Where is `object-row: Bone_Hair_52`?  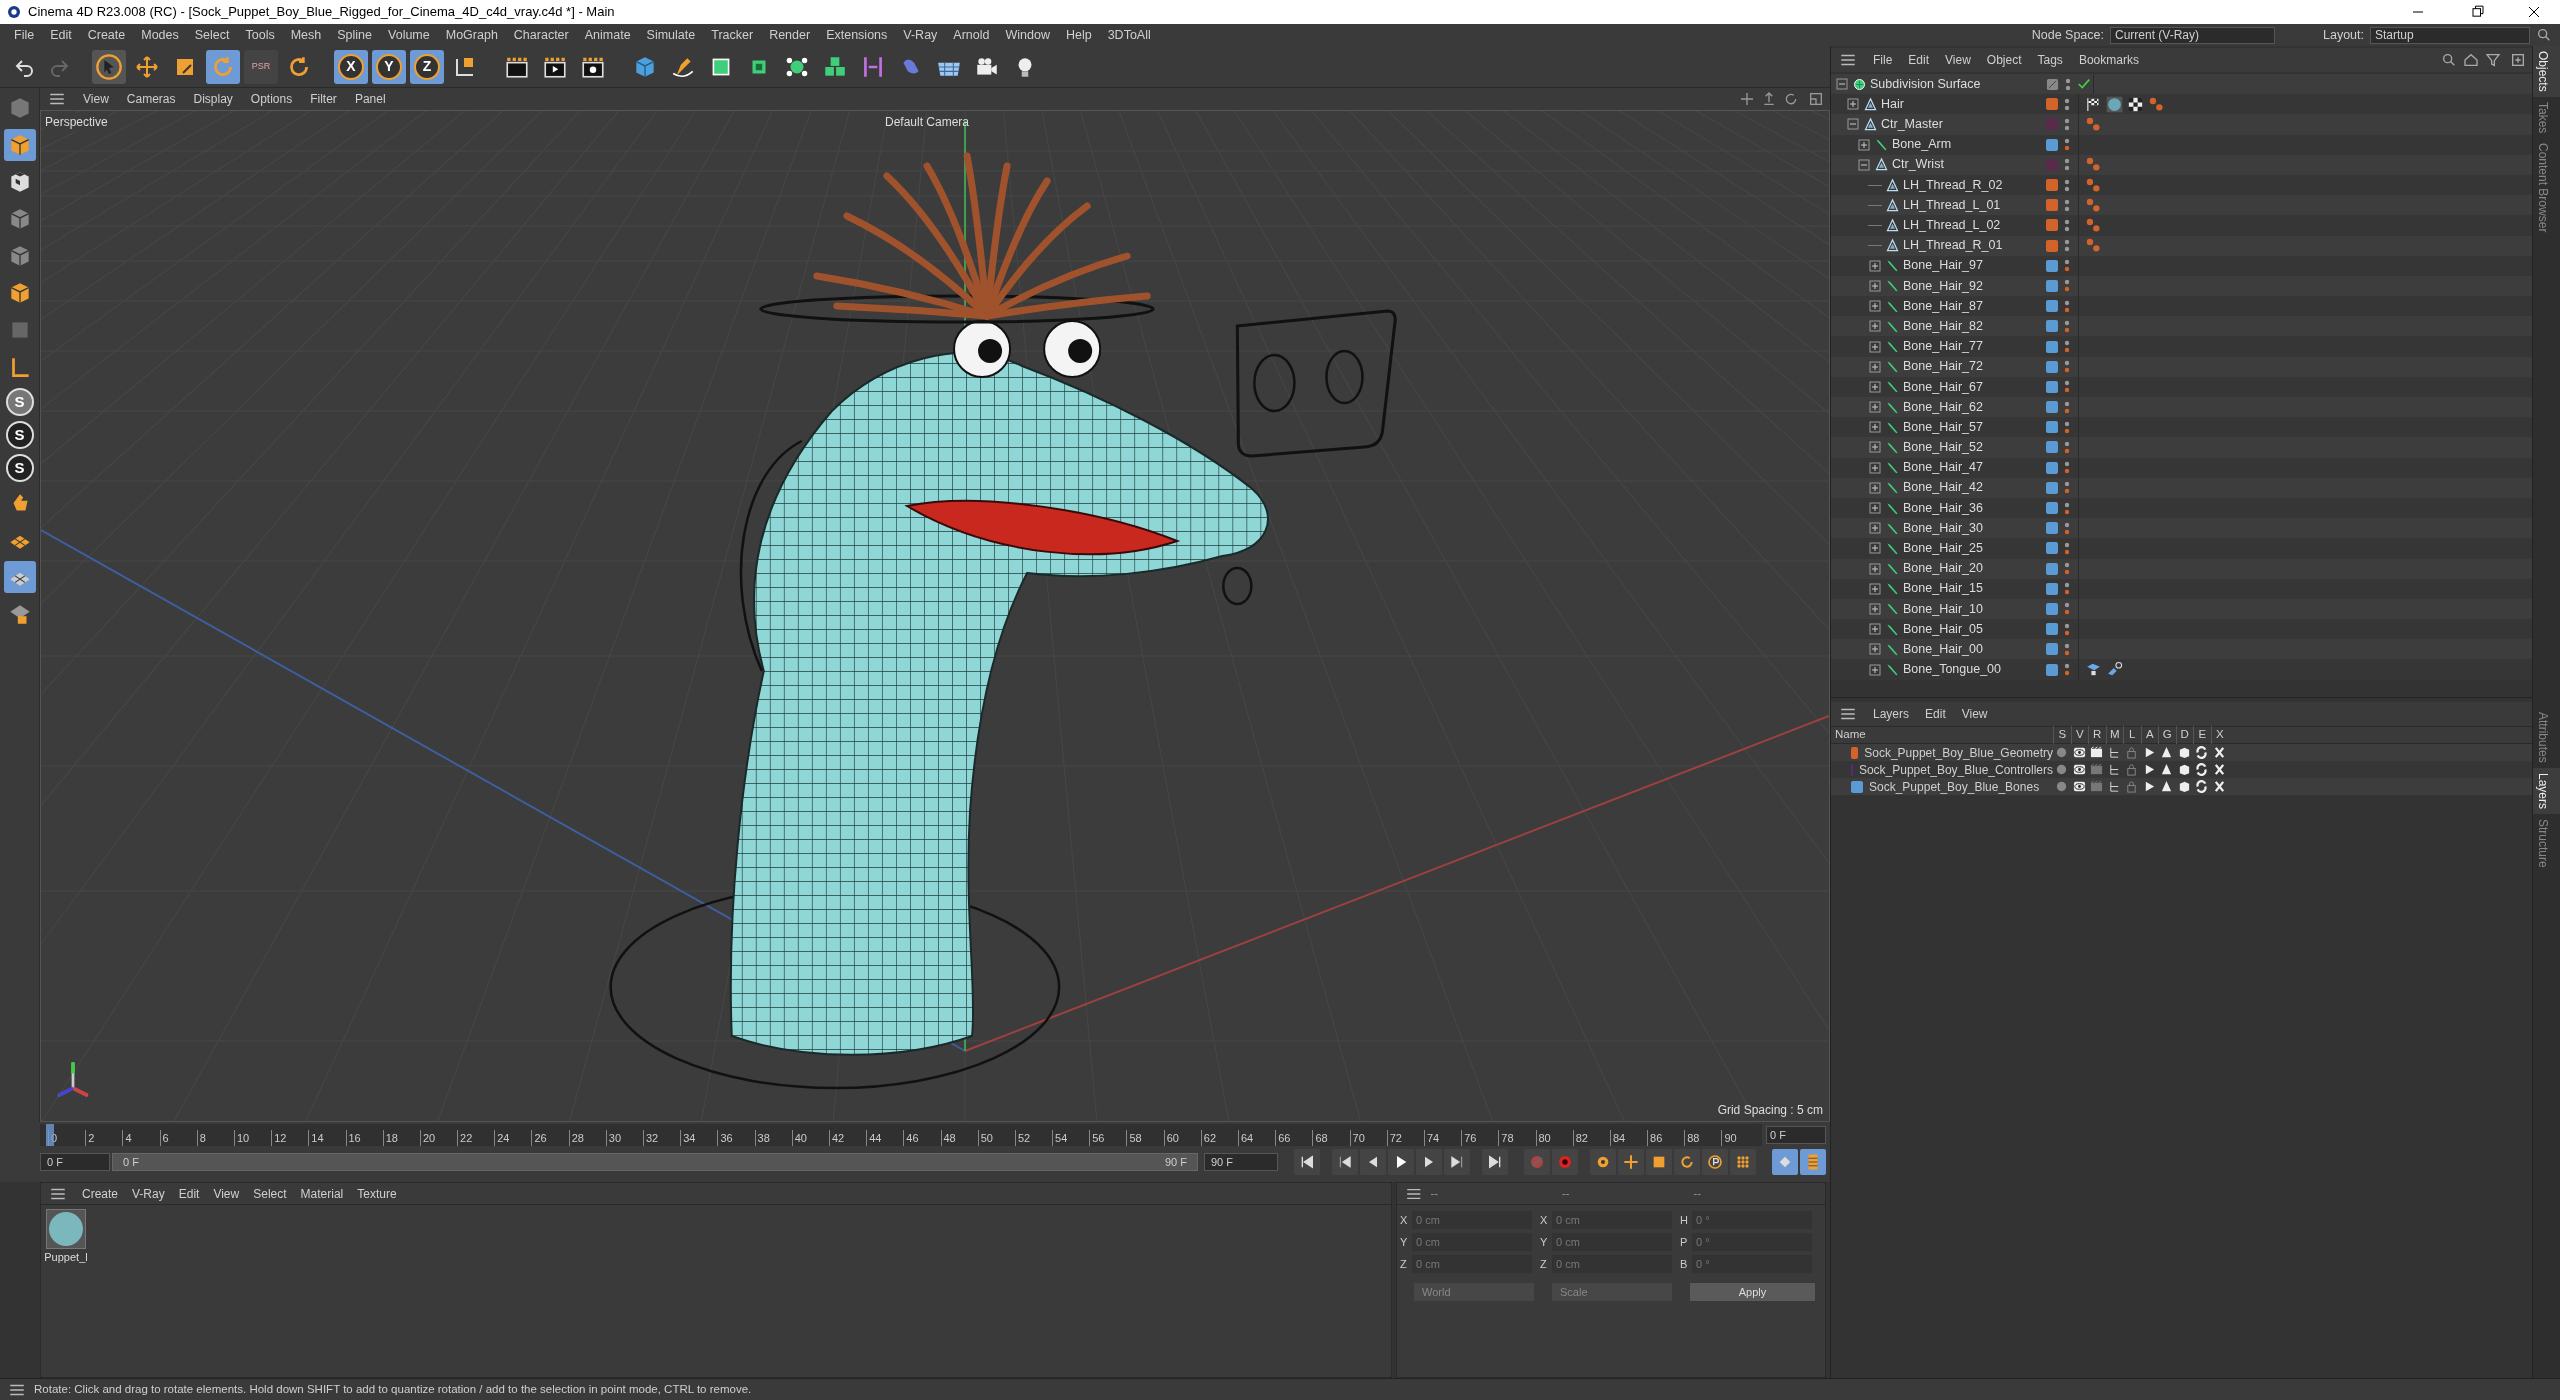 object-row: Bone_Hair_52 is located at coordinates (2181, 447).